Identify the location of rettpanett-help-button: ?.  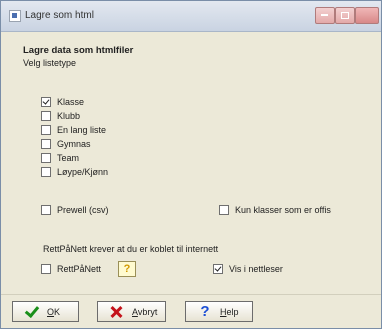
(127, 269).